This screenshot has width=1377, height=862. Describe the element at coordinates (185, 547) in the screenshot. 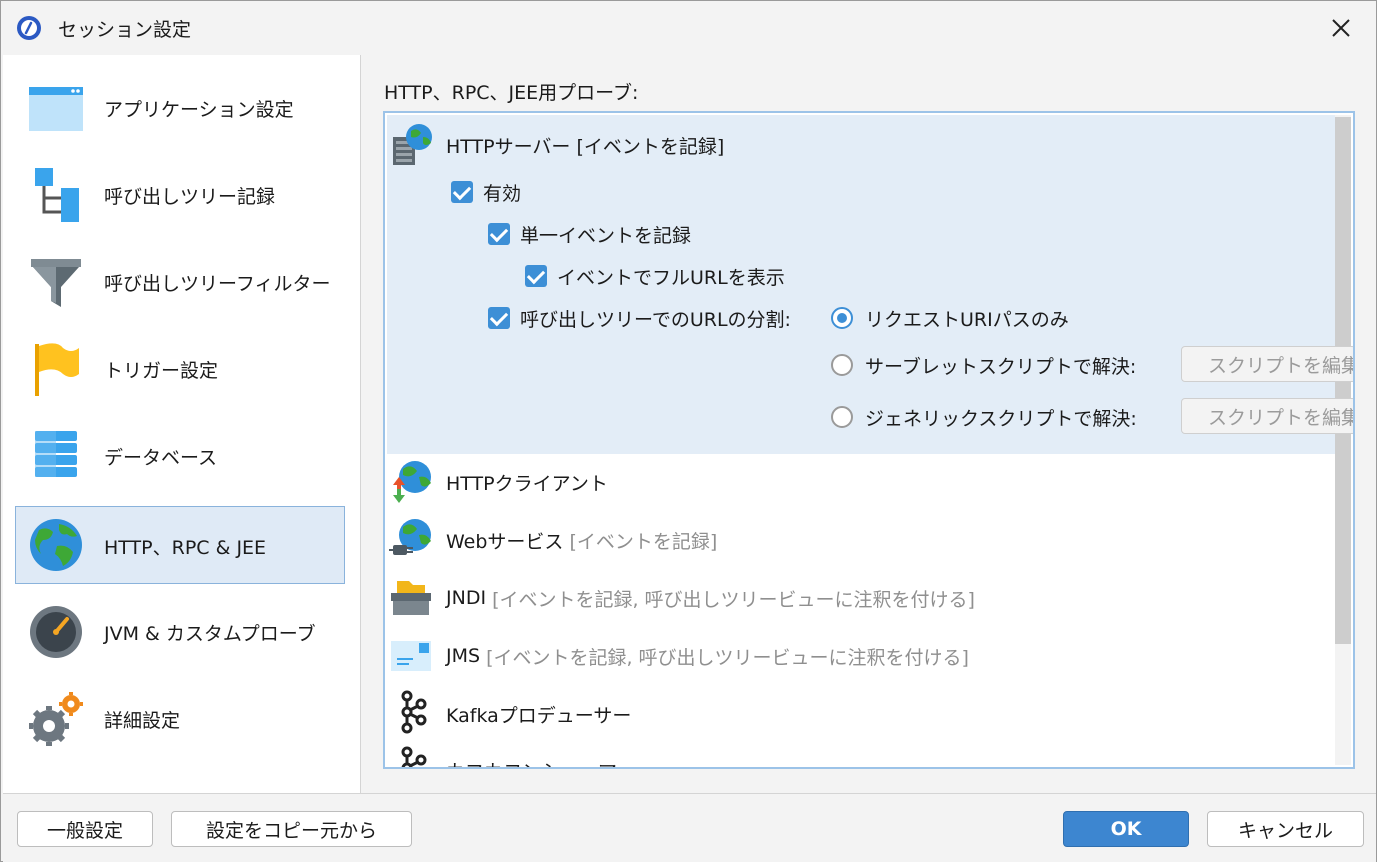

I see `sidebar-item-label: HTTP、RPC & JEE` at that location.